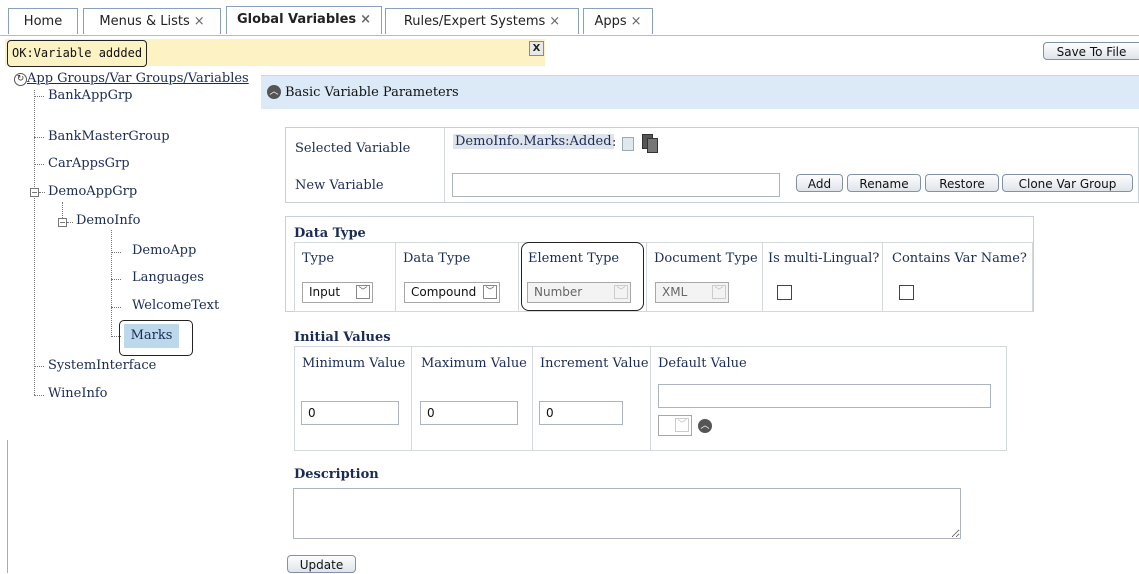 The width and height of the screenshot is (1139, 574). What do you see at coordinates (151, 336) in the screenshot?
I see `tree-item-marks-selected: Marks` at bounding box center [151, 336].